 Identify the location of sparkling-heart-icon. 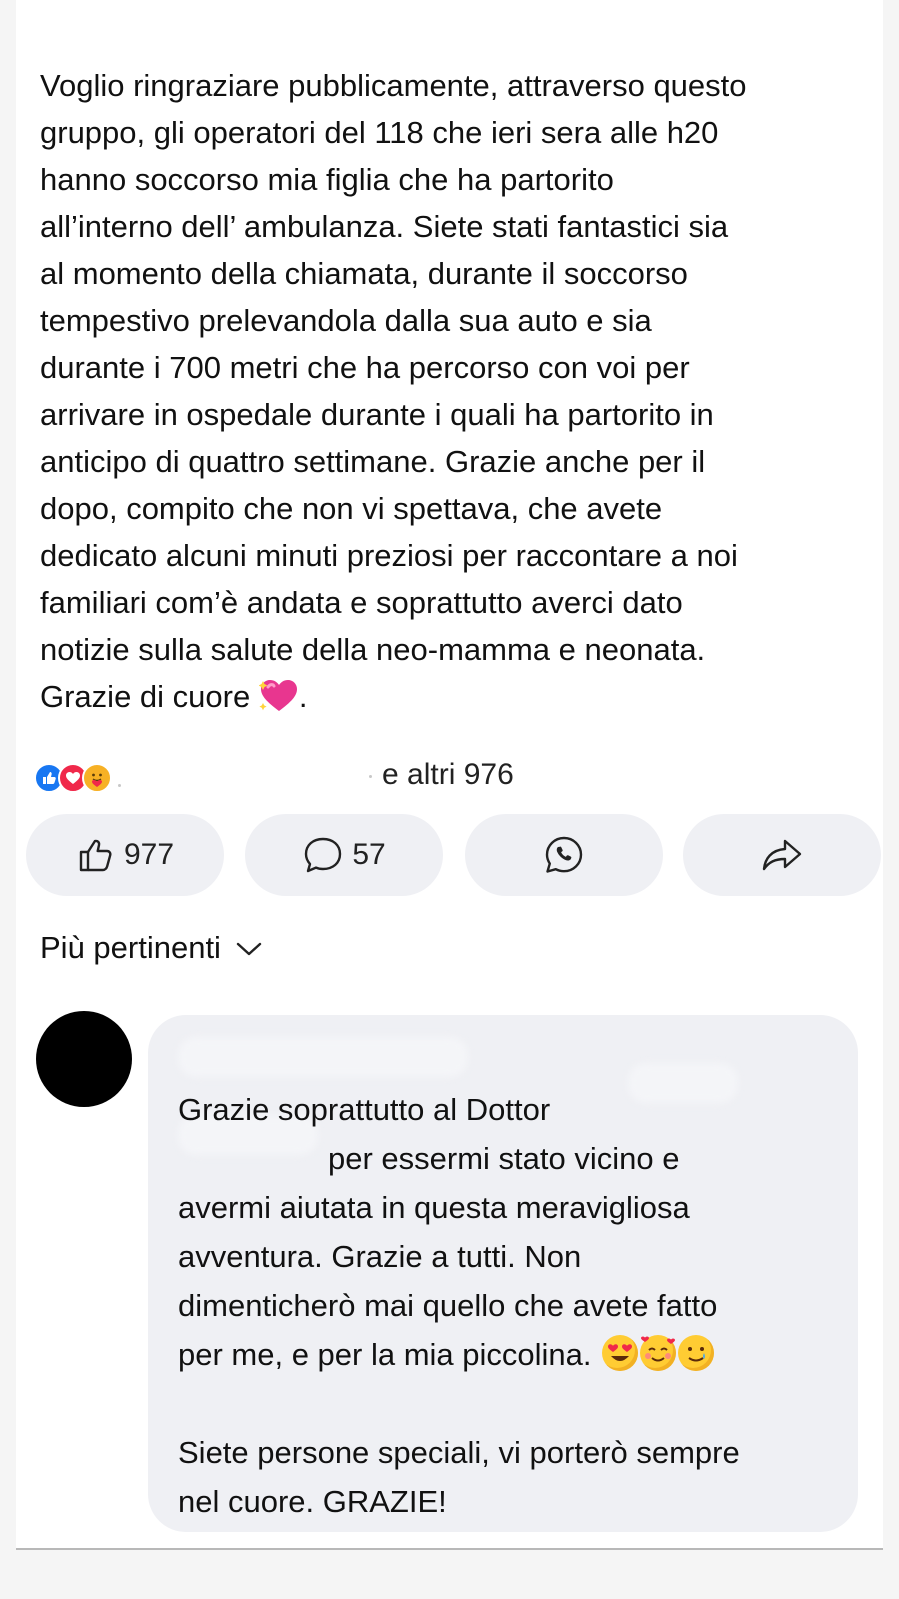
(278, 702).